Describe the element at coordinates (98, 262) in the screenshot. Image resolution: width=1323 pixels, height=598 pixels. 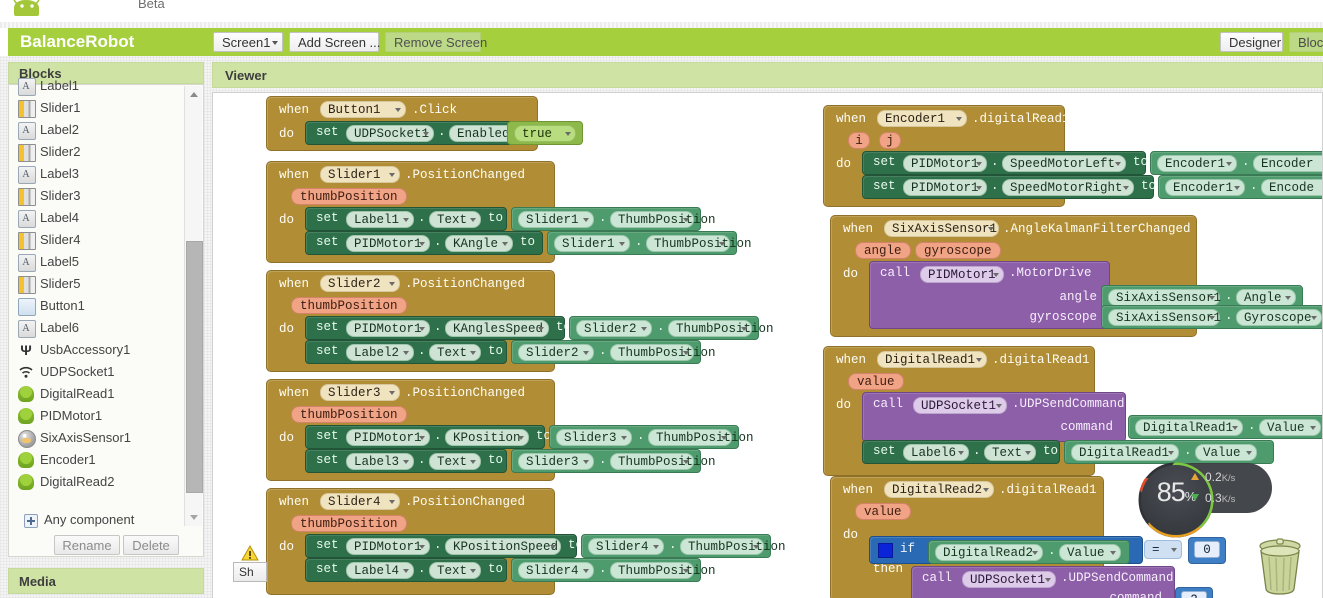
I see `palette-item-label5: Label5` at that location.